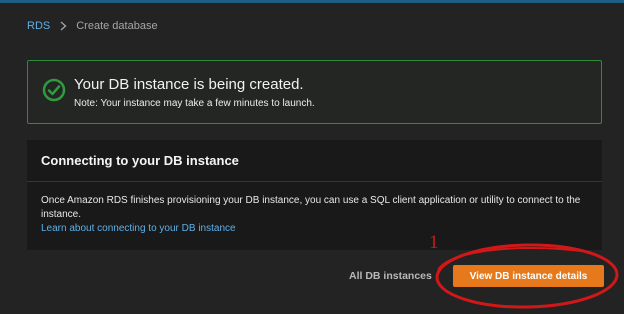  Describe the element at coordinates (189, 84) in the screenshot. I see `success-title: Your DB instance is being created.` at that location.